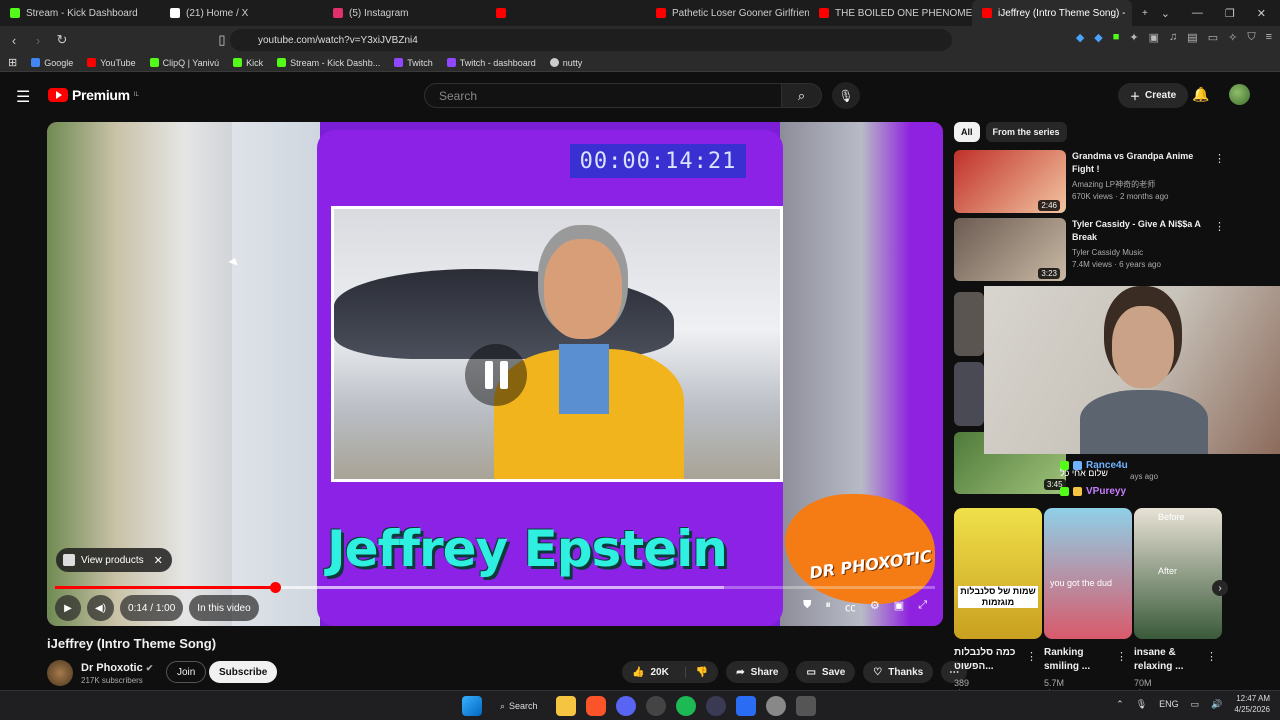  Describe the element at coordinates (1116, 37) in the screenshot. I see `extension-icon: ■` at that location.